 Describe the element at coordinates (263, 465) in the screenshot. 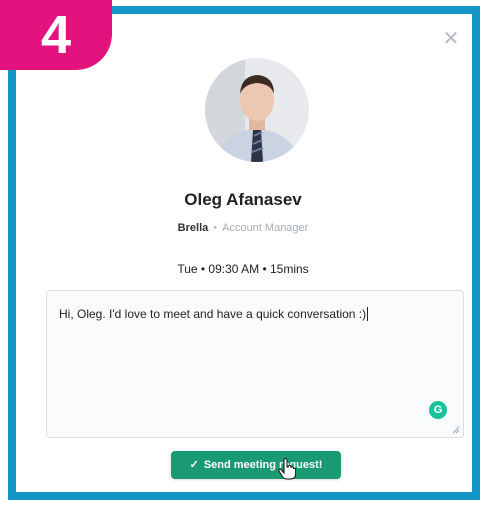

I see `send-button-label: Send meeting request!` at that location.